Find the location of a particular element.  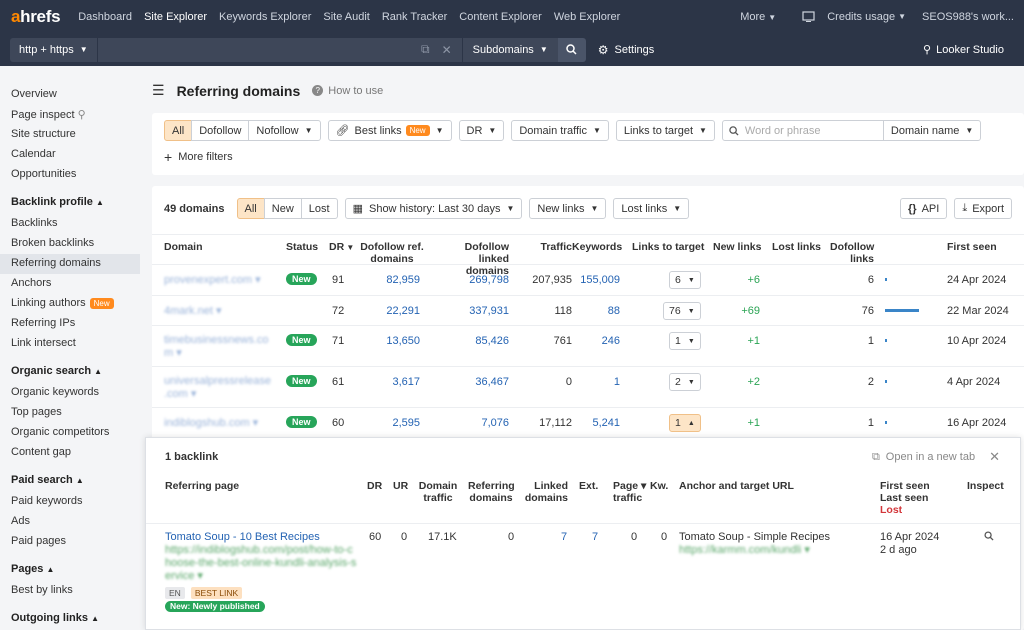

sidebar-item-overview: Overview is located at coordinates (70, 95).